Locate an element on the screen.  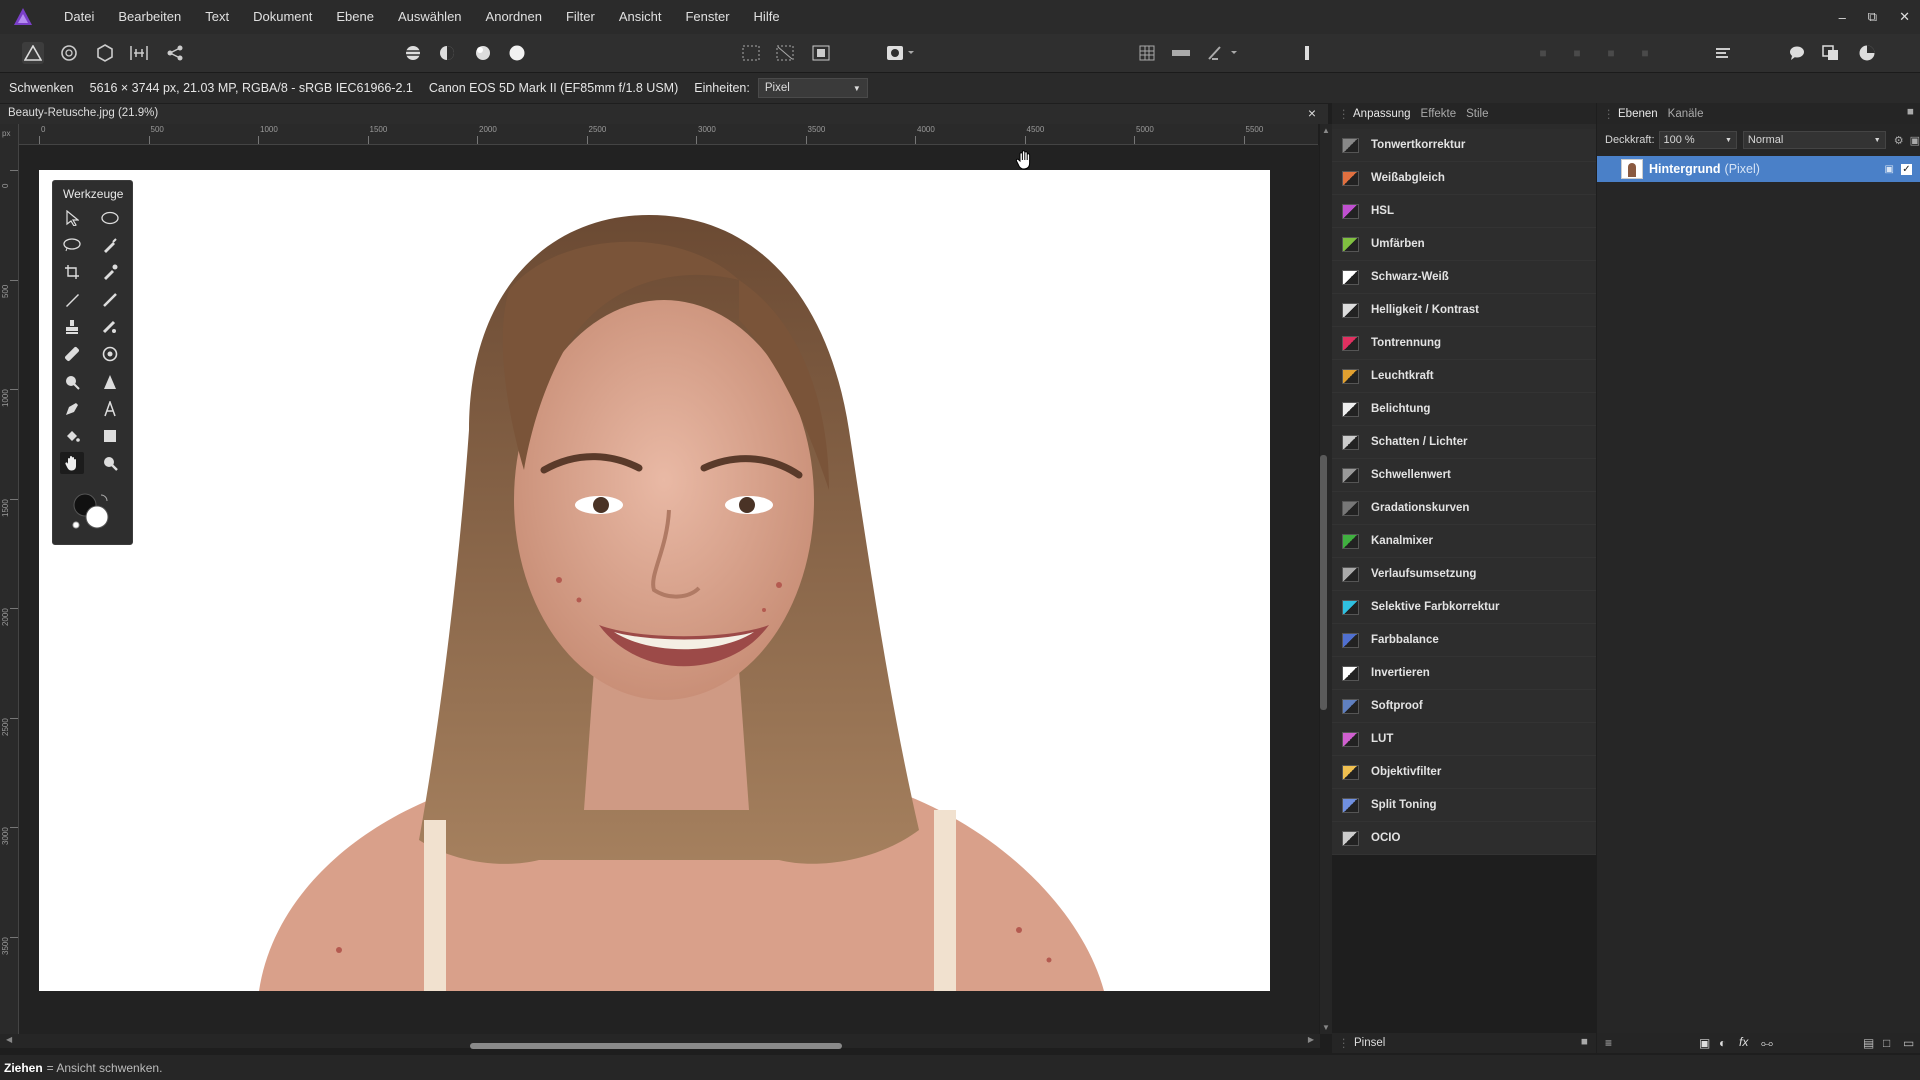
export-persona-icon is located at coordinates (175, 53).